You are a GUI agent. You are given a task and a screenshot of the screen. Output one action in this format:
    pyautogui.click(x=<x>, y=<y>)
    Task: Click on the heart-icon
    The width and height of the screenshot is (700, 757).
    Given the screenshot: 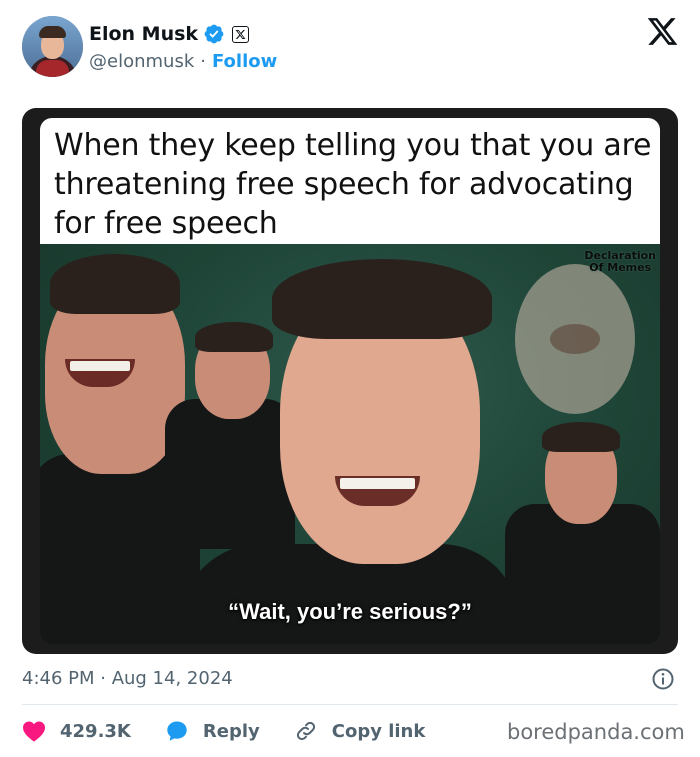 What is the action you would take?
    pyautogui.click(x=34, y=731)
    